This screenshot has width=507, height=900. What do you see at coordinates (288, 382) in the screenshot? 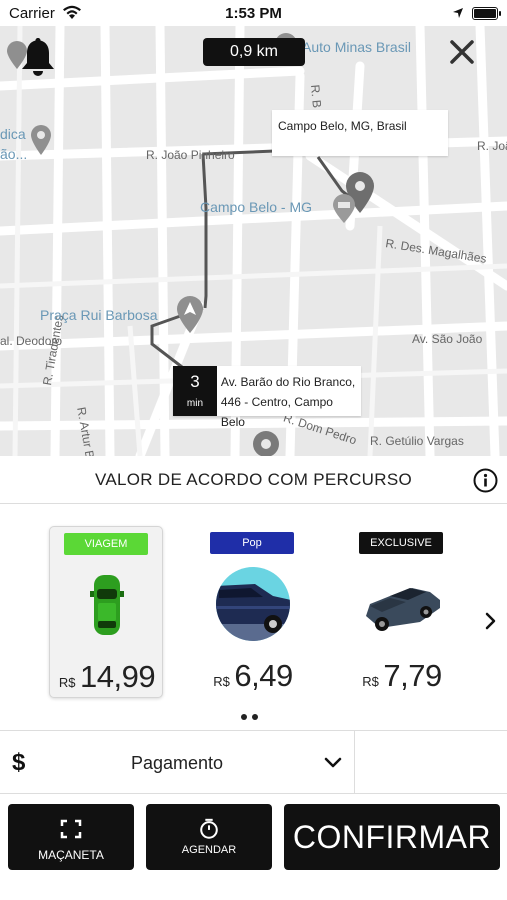
I see `pickup-address-line1: Av. Barão do Rio Branco,` at bounding box center [288, 382].